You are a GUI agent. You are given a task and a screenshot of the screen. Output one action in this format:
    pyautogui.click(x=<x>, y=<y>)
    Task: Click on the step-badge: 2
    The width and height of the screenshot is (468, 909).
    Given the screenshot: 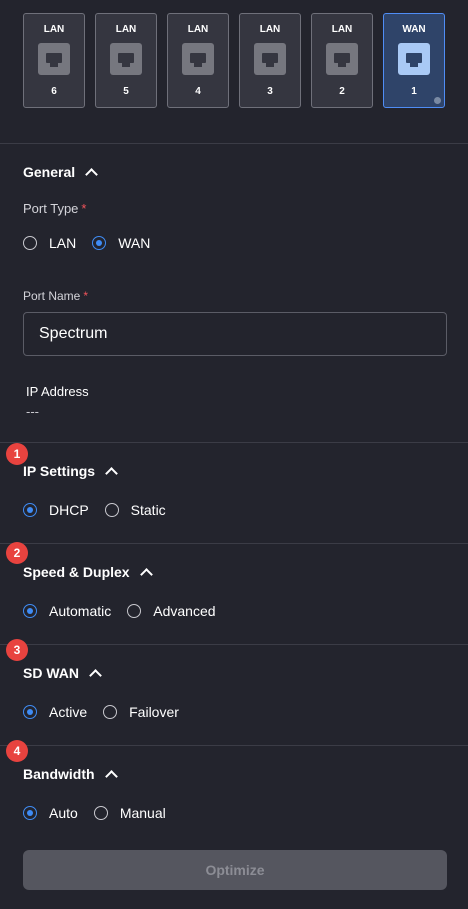 What is the action you would take?
    pyautogui.click(x=17, y=553)
    